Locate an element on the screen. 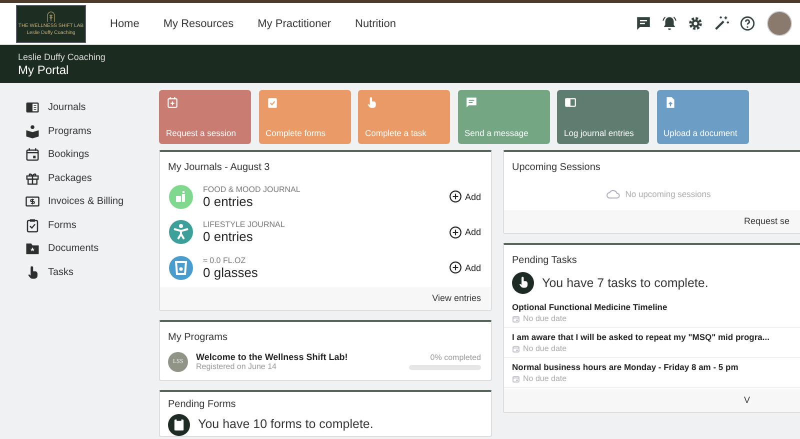 The width and height of the screenshot is (800, 439). nav-link: Nutrition is located at coordinates (375, 24).